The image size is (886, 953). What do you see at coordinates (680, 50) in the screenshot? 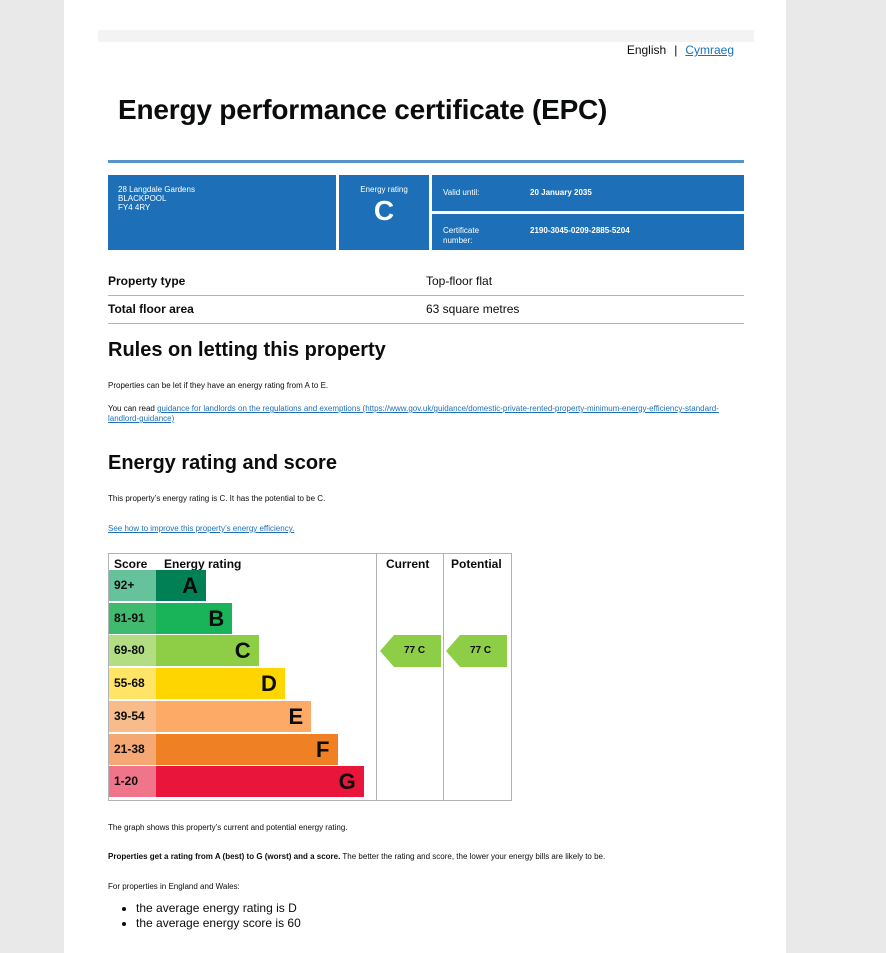
I see `language-switcher: English | Cymraeg` at bounding box center [680, 50].